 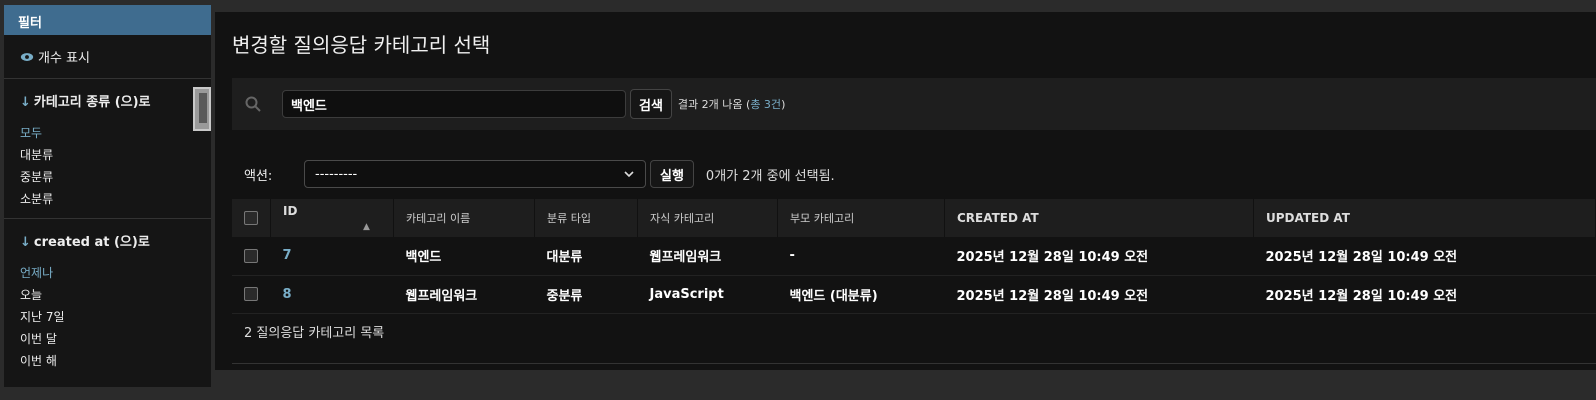 I want to click on row-id-link: 8, so click(x=332, y=294).